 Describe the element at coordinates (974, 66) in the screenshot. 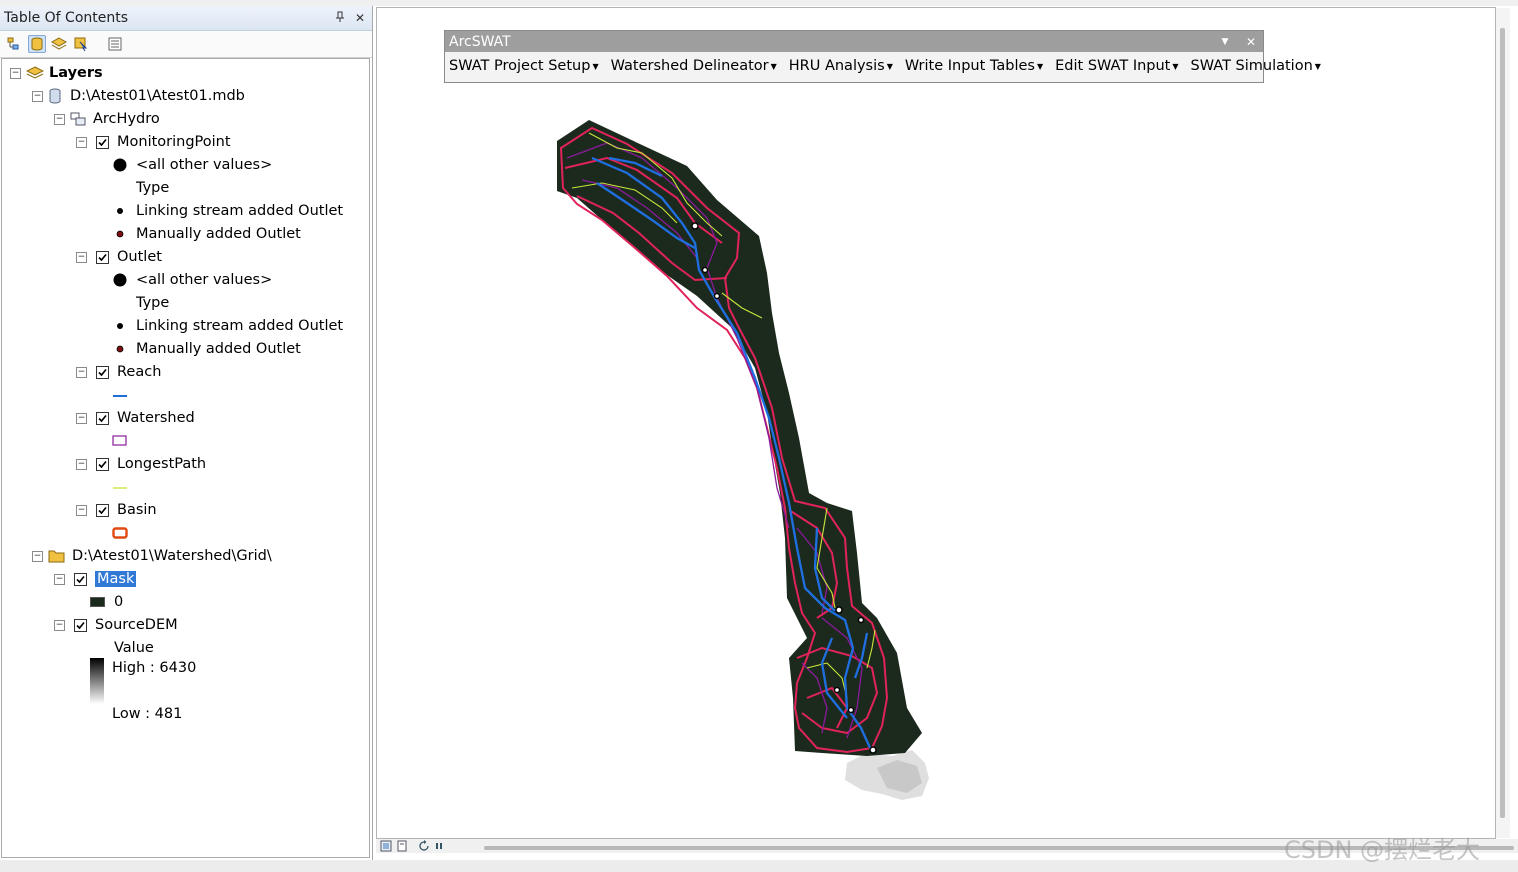

I see `menu-write-input-tables: Write Input Tables ▼` at that location.